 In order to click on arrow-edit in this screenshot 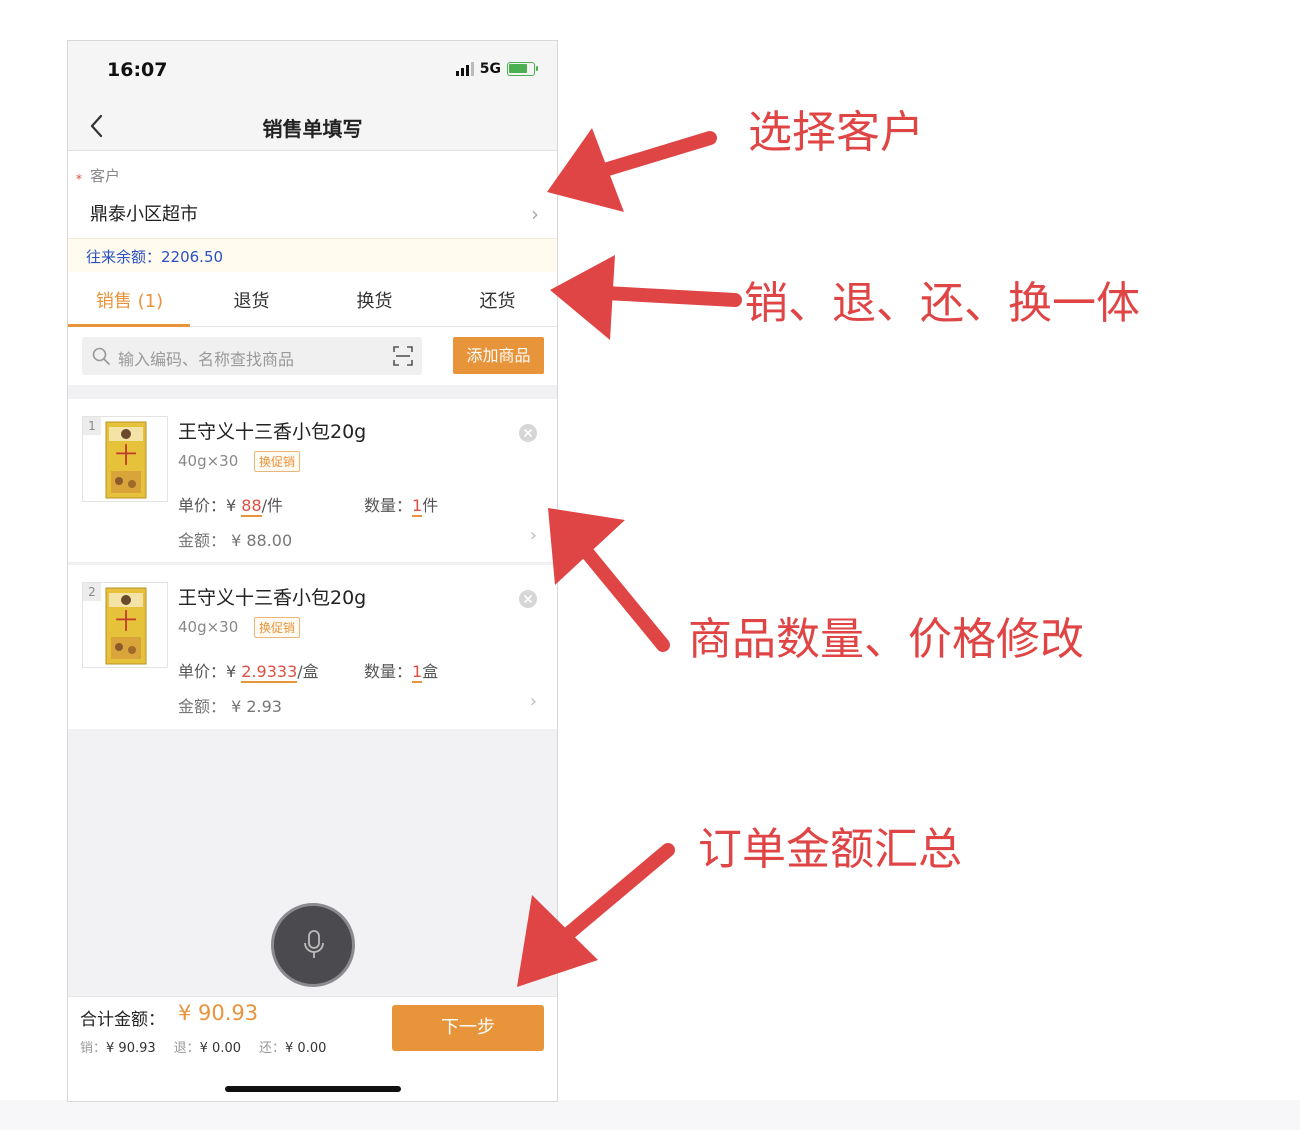, I will do `click(609, 580)`.